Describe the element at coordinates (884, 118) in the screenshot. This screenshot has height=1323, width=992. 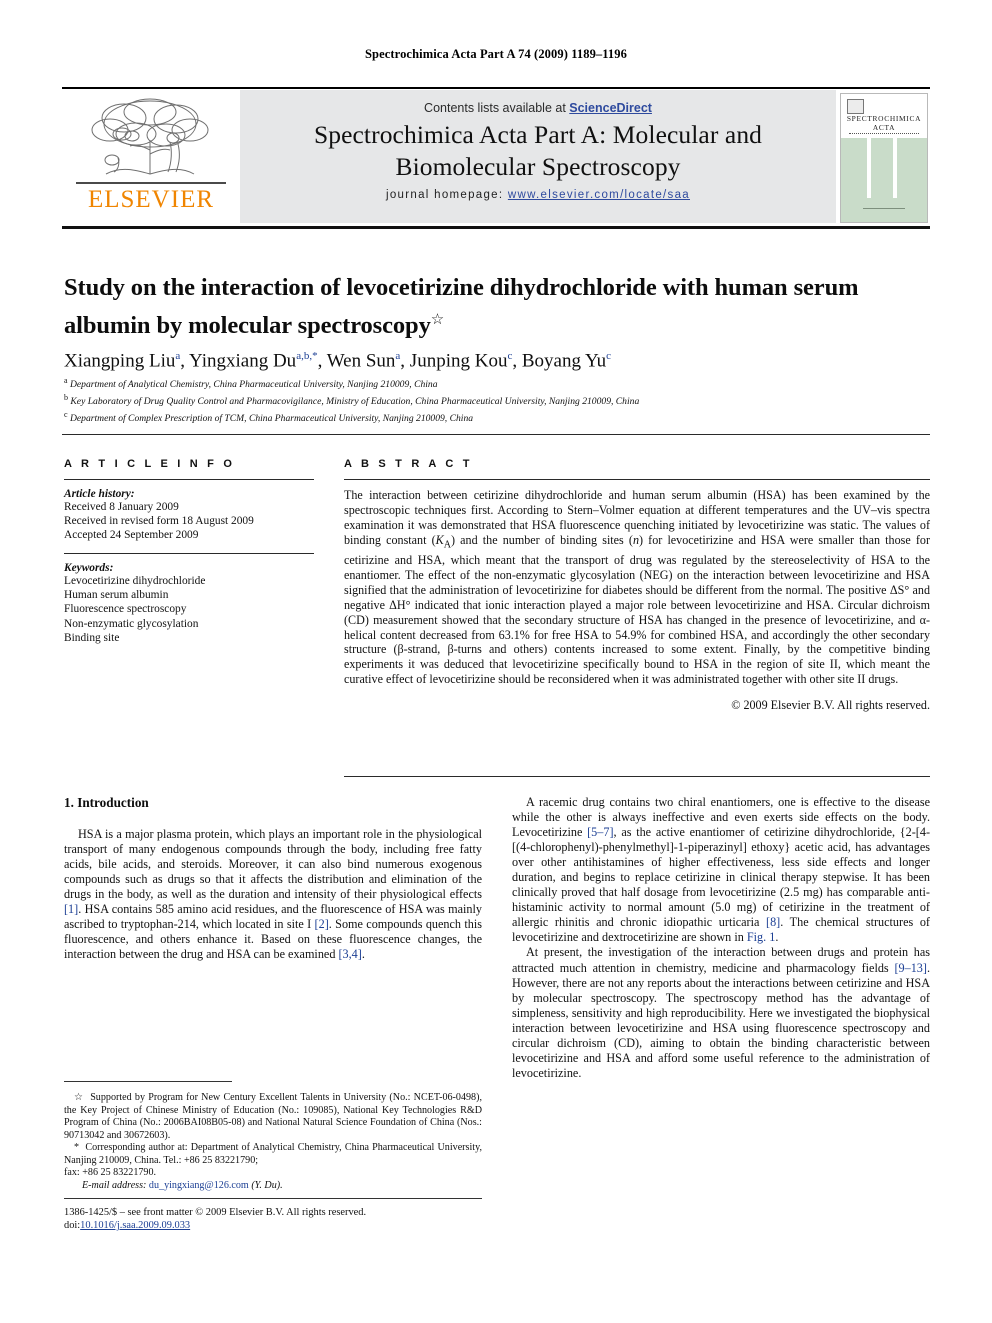
I see `cover-title-line1: SPECTROCHIMICA` at that location.